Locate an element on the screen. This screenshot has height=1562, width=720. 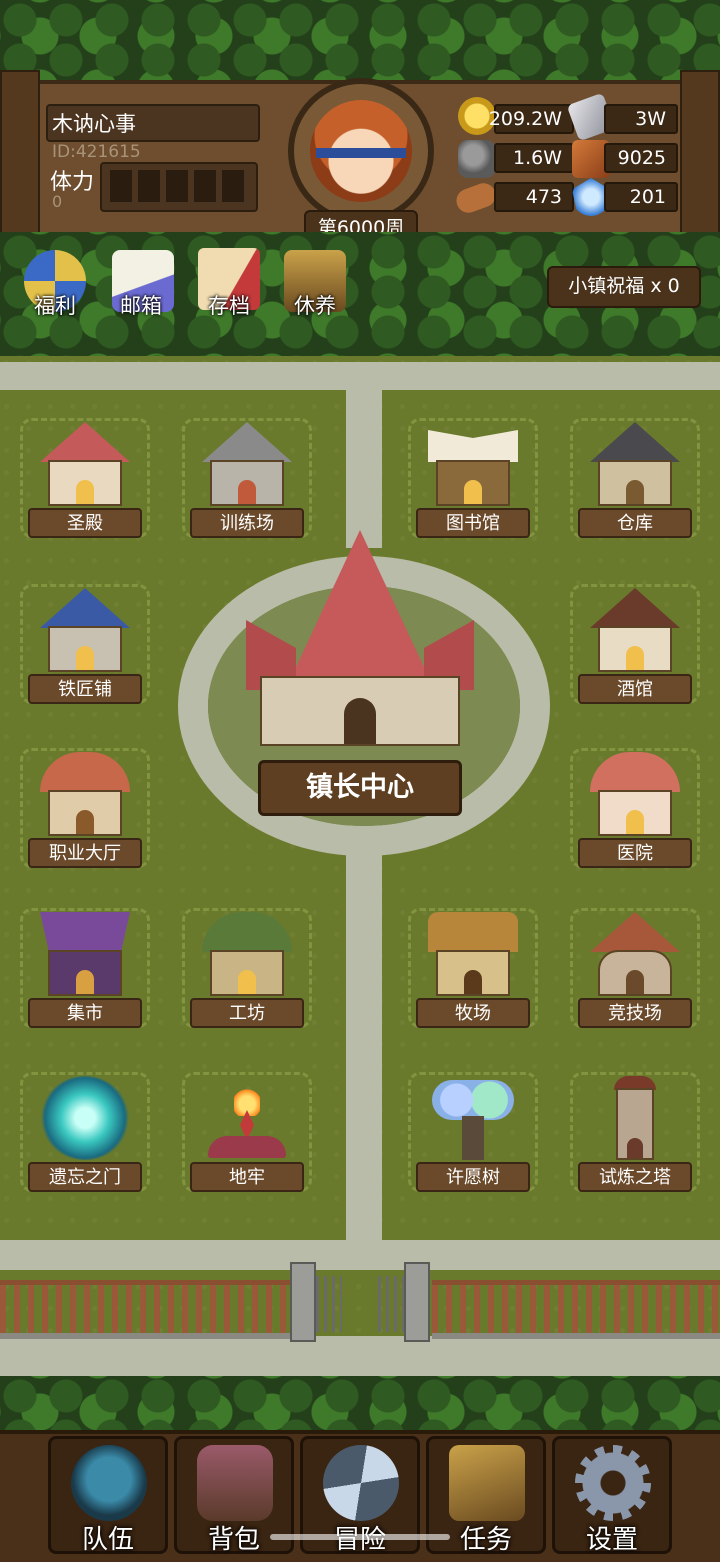
building-guild: 职业大厅 is located at coordinates (85, 807).